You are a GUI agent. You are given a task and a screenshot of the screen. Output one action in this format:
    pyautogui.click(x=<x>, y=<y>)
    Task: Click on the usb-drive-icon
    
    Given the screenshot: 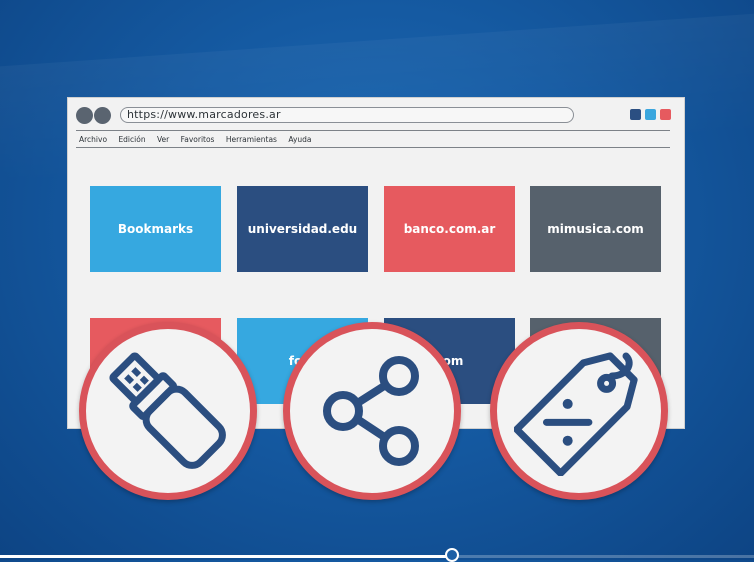 What is the action you would take?
    pyautogui.click(x=167, y=410)
    